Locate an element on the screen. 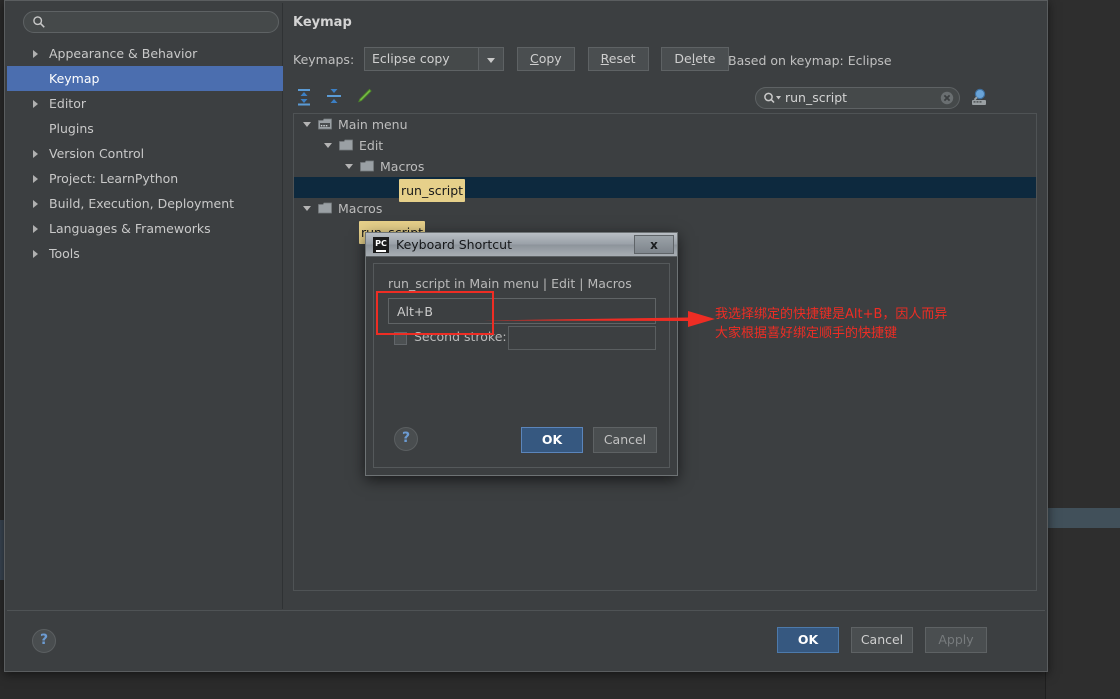  sidebar-item-label: Plugins is located at coordinates (71, 128).